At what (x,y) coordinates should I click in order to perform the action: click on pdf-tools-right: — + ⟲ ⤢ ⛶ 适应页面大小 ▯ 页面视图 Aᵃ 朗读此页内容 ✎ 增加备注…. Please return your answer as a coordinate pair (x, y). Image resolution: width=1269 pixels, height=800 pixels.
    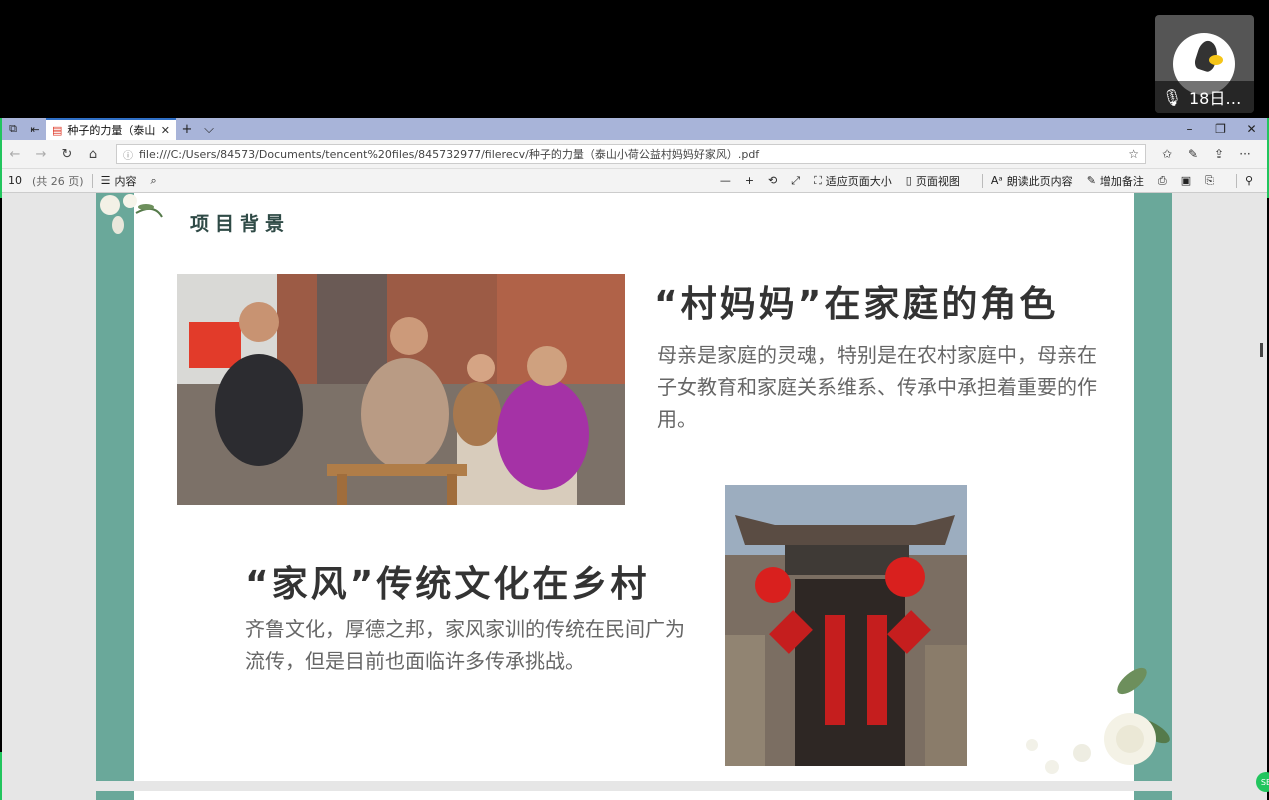
    Looking at the image, I should click on (993, 181).